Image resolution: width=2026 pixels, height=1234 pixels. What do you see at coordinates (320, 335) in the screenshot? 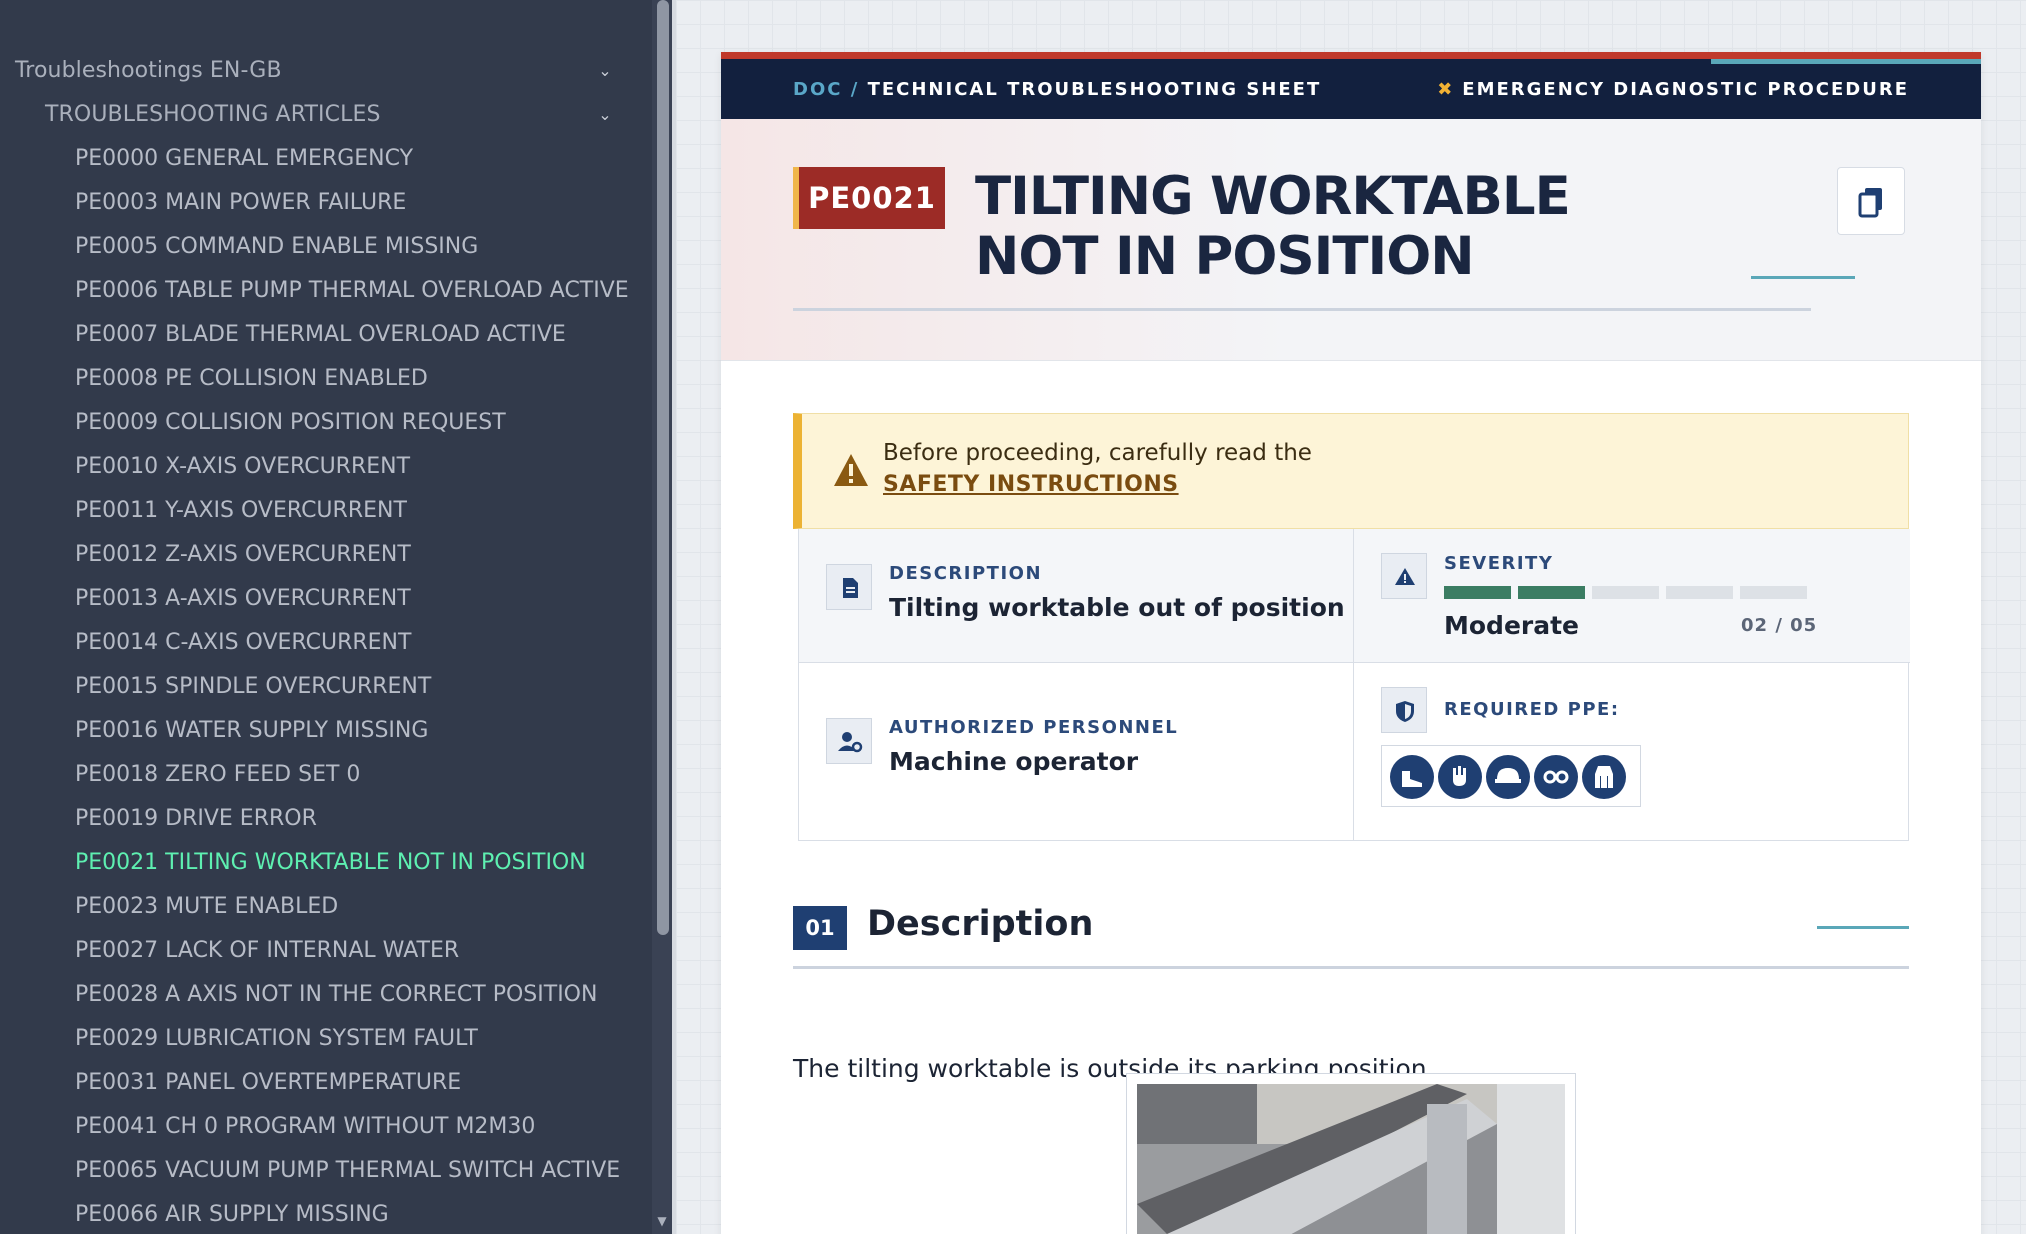
I see `sidebar-item: PE0007 BLADE THERMAL OVERLOAD ACTIVE` at bounding box center [320, 335].